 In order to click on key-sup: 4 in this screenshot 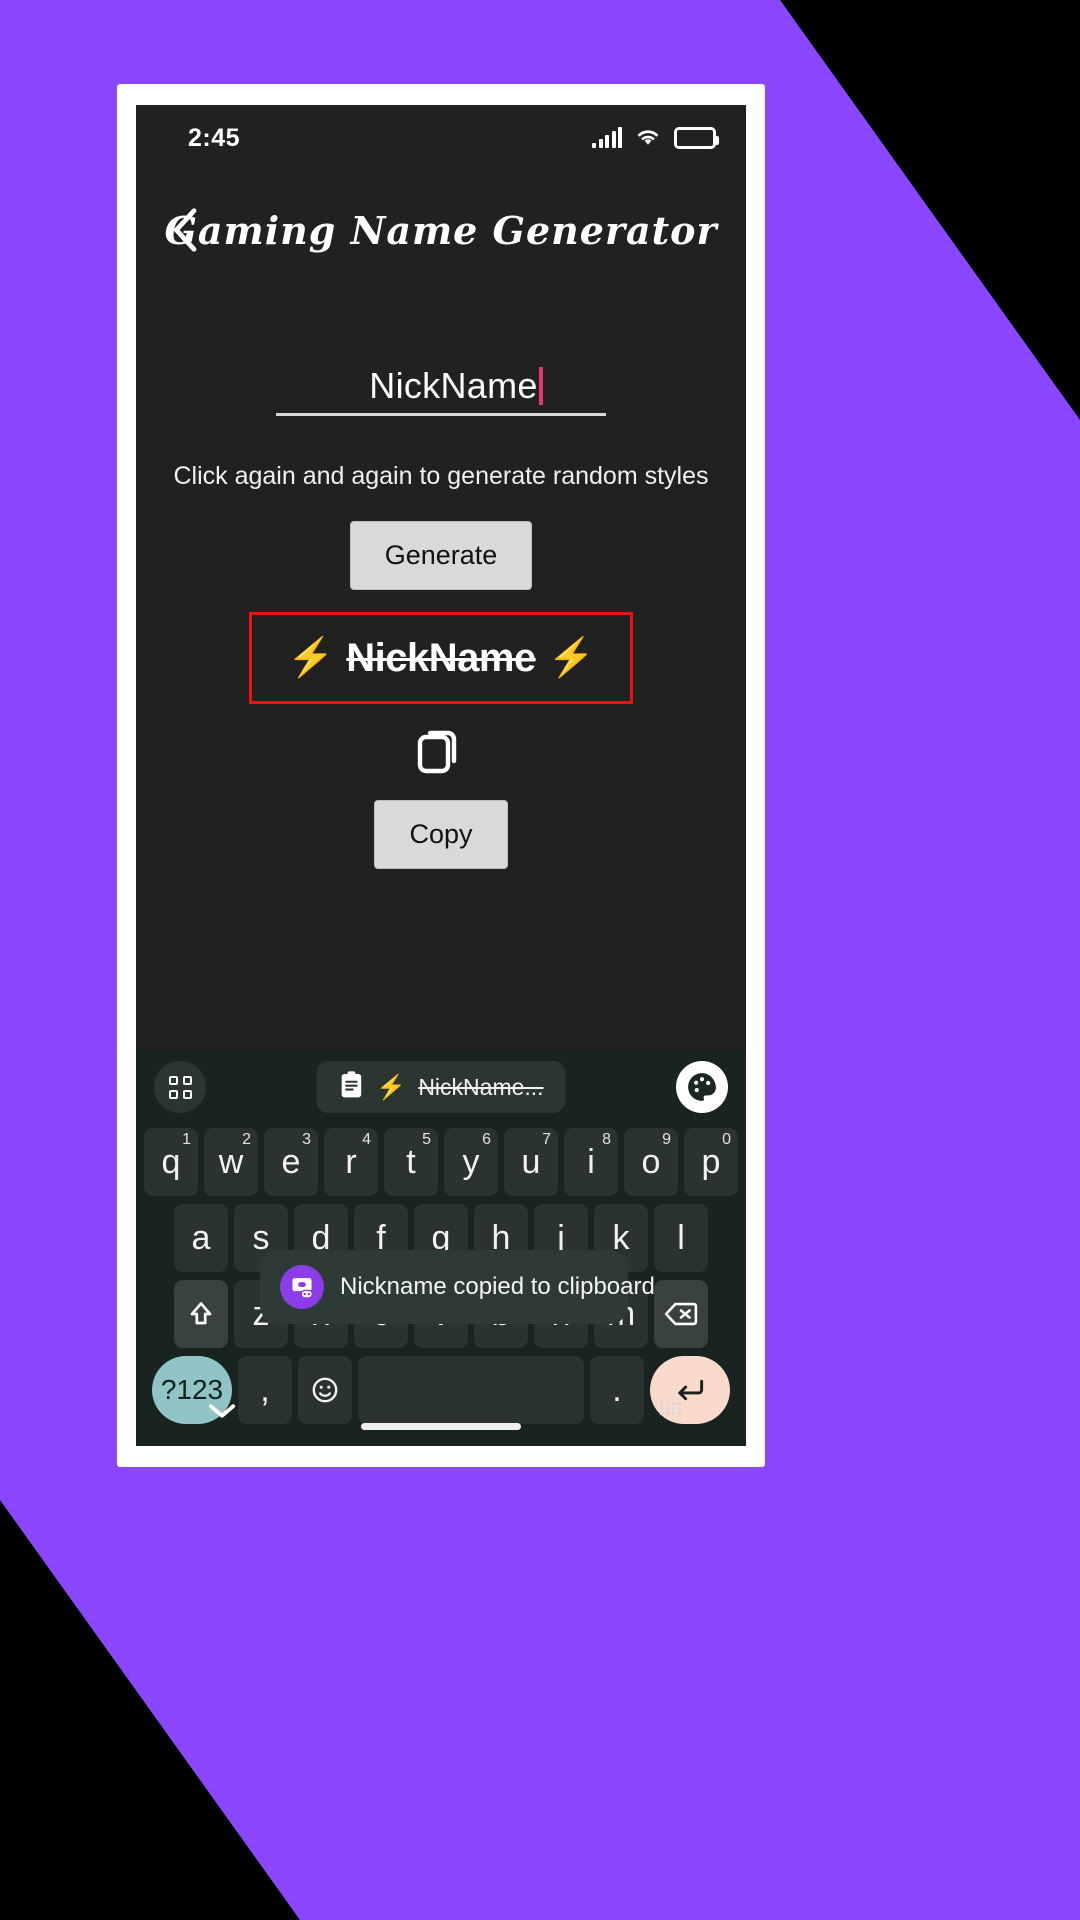, I will do `click(366, 1139)`.